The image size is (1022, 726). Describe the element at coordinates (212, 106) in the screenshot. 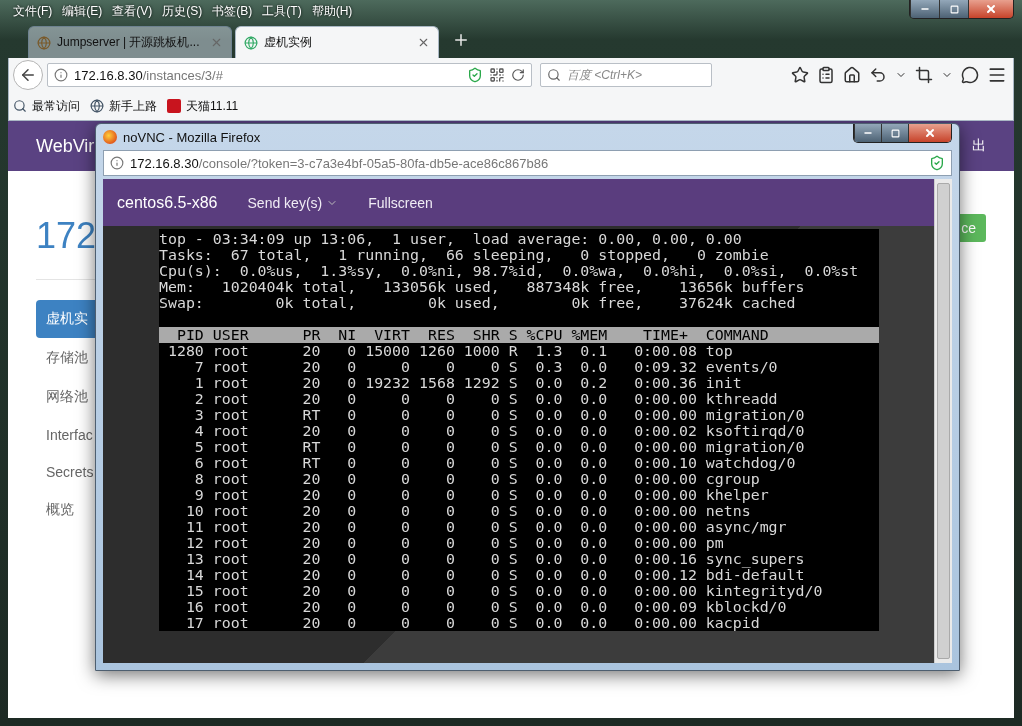

I see `bookmark-label: 天猫11.11` at that location.